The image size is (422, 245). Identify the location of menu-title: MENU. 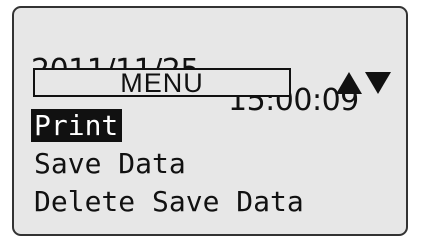
(162, 83).